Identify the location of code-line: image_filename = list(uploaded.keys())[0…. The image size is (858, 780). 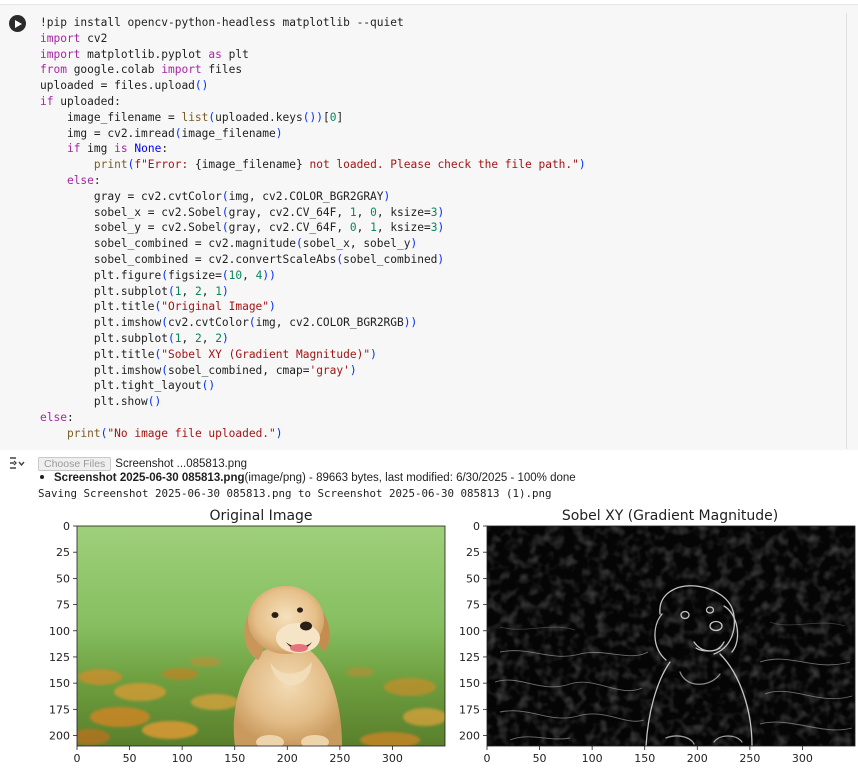
(313, 118).